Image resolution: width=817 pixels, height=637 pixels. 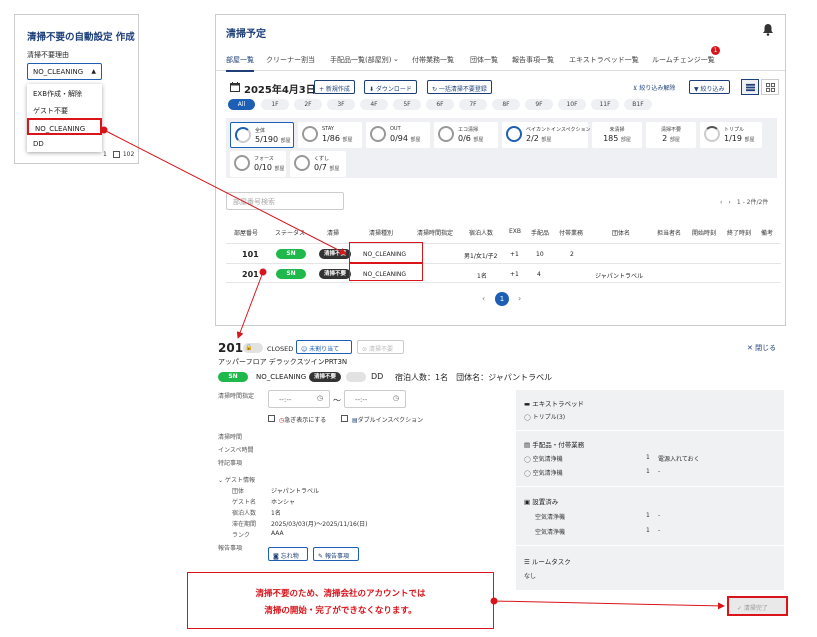 I want to click on lock-toggle: 🔒, so click(x=253, y=348).